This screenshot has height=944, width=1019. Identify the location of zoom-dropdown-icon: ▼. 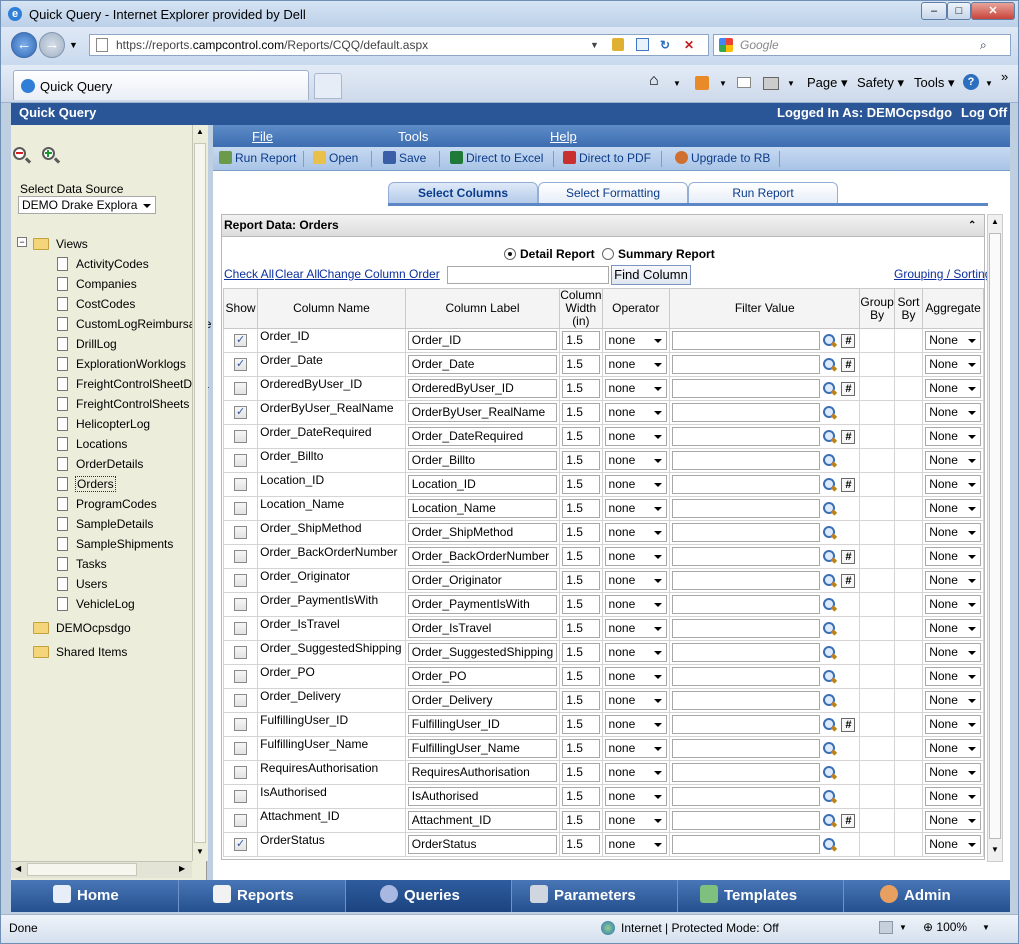
(986, 927).